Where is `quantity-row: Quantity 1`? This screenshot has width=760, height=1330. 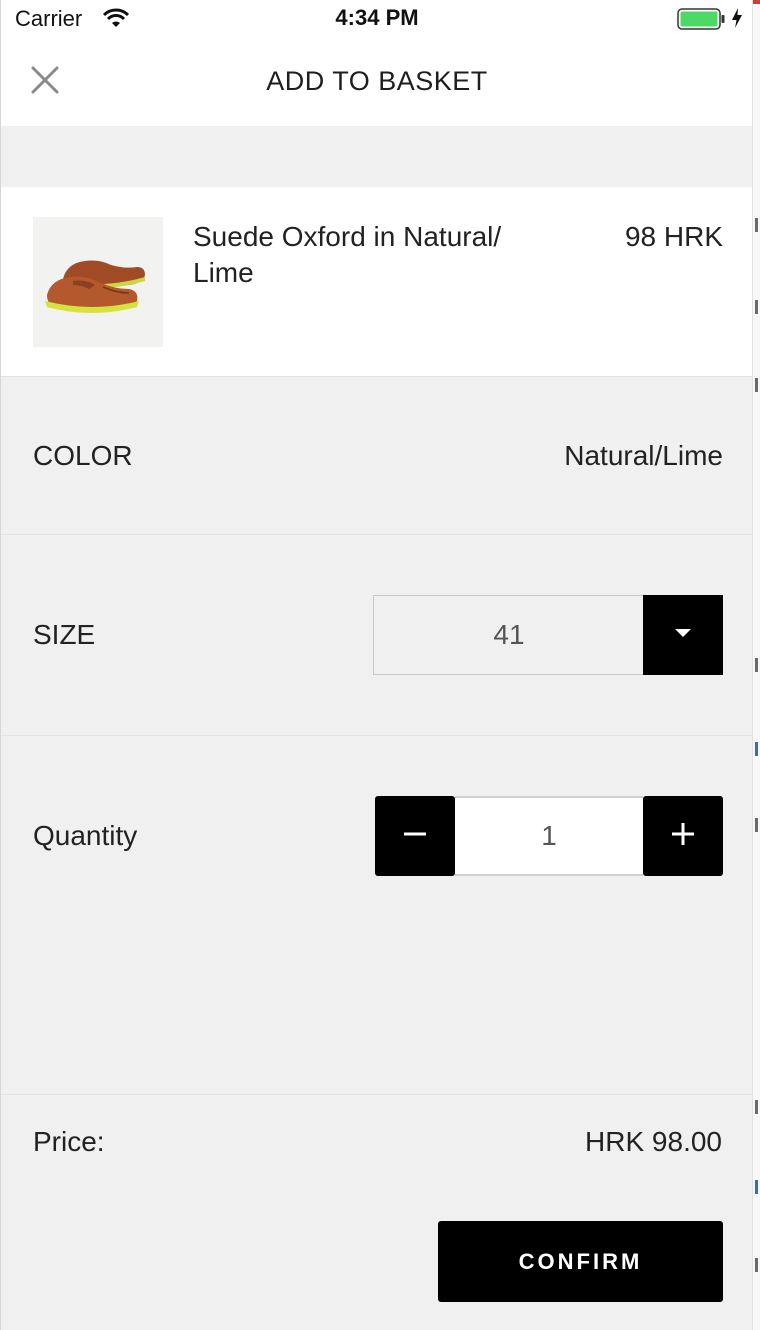 quantity-row: Quantity 1 is located at coordinates (376, 836).